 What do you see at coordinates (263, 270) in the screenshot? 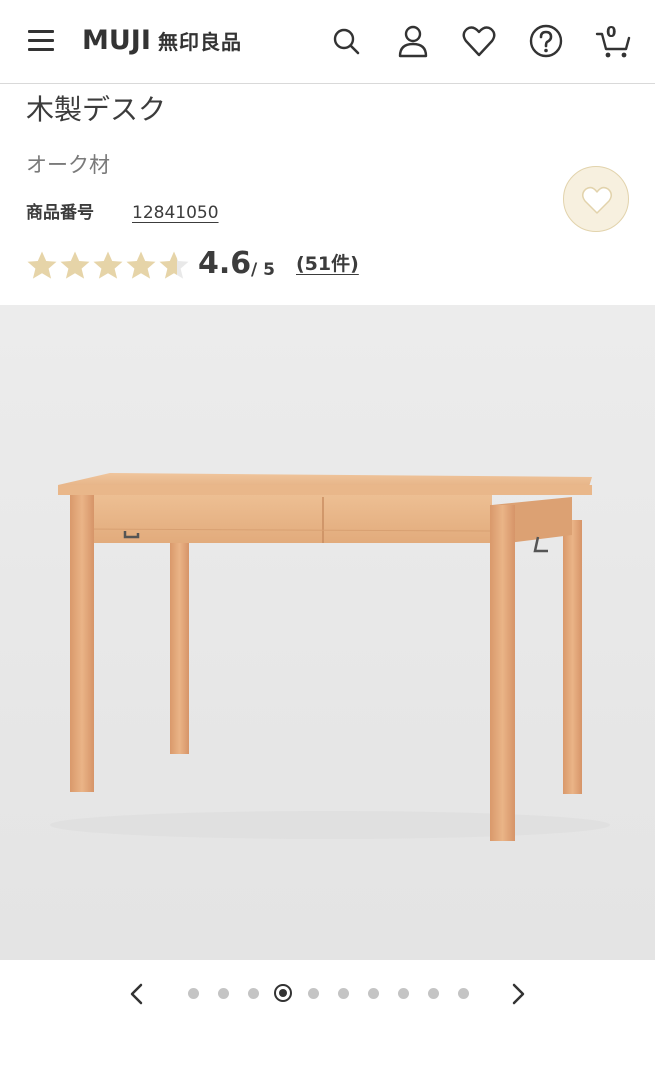
I see `rating-max: / 5` at bounding box center [263, 270].